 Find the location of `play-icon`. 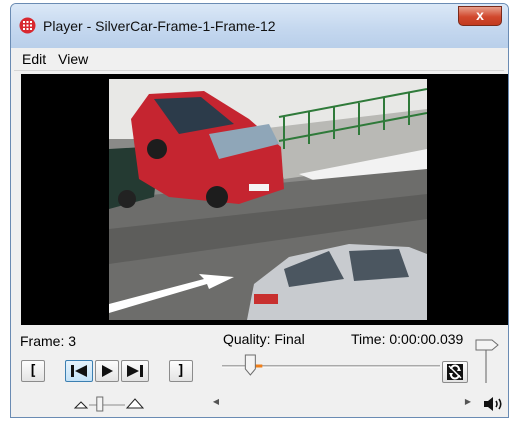

play-icon is located at coordinates (107, 371).